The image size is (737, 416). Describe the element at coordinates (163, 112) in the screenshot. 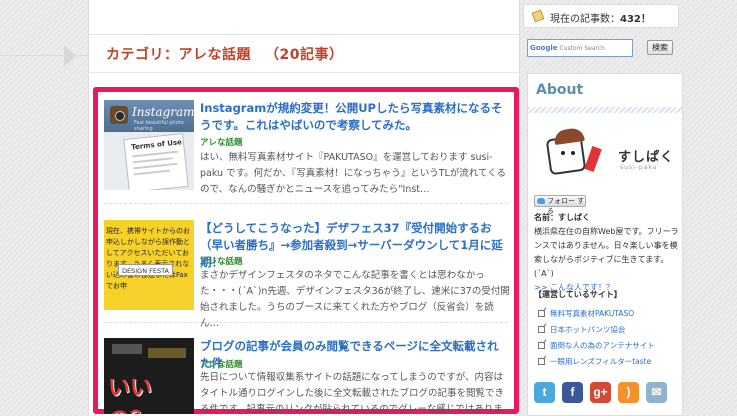

I see `thumb-logo: Instagram` at that location.